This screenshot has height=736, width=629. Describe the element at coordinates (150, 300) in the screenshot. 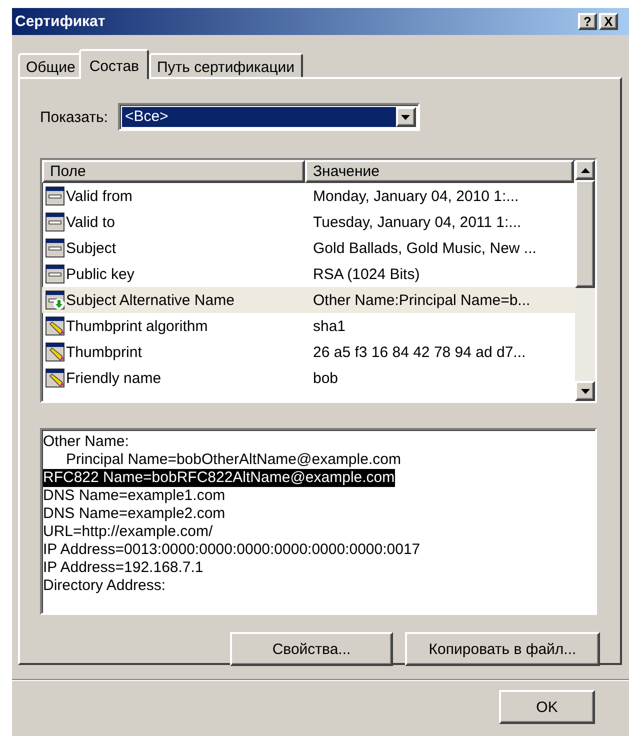

I see `field-name: Subject Alternative Name` at that location.